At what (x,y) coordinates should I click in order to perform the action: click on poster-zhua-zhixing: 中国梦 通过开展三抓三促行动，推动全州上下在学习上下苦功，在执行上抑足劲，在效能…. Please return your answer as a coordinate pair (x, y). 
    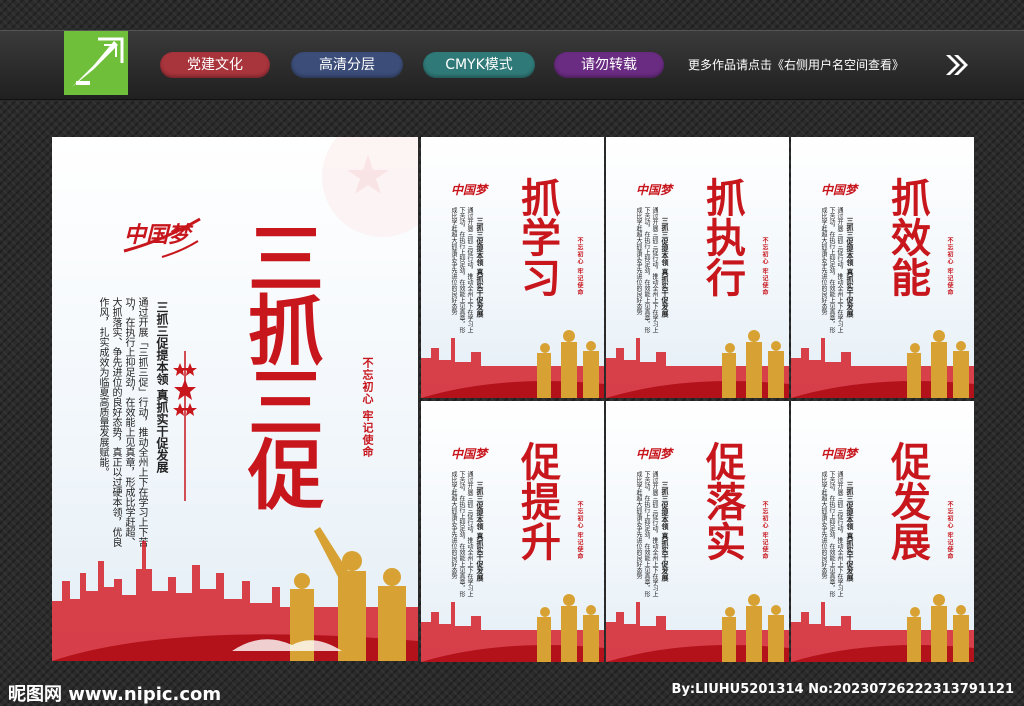
    Looking at the image, I should click on (697, 267).